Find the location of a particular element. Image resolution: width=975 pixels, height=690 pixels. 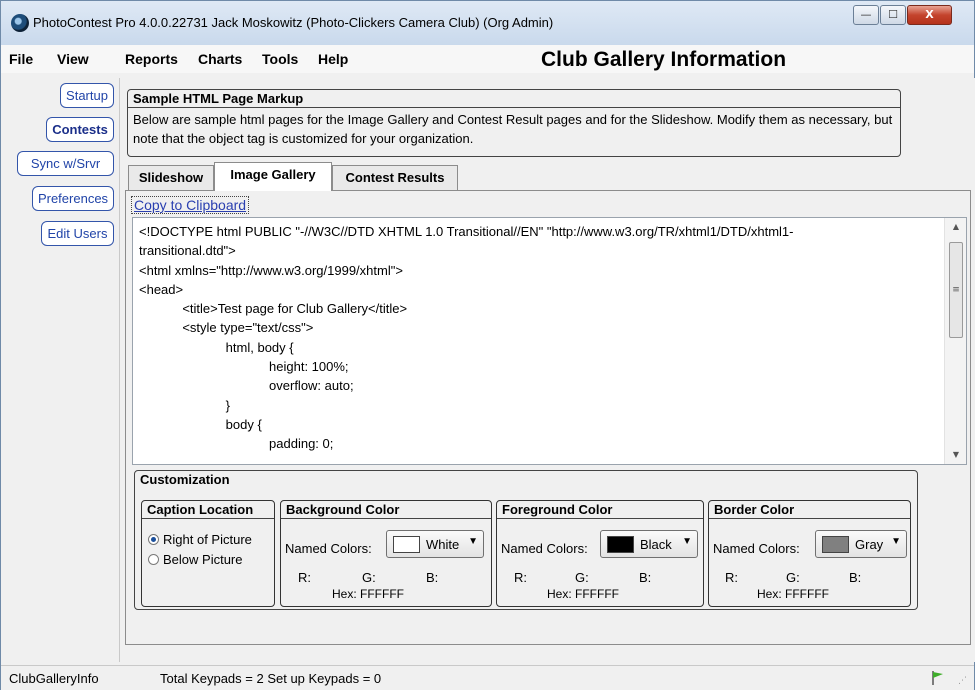

border-color-select: Gray ▼ is located at coordinates (861, 544).